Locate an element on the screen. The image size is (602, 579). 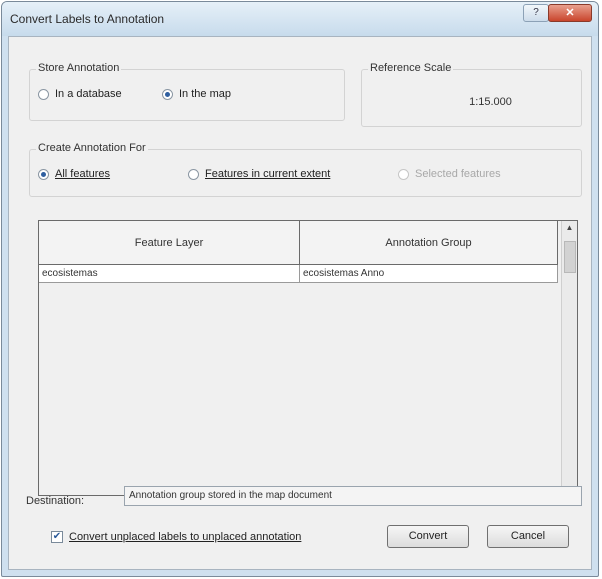
column-header-feature-layer: Feature Layer is located at coordinates (169, 243).